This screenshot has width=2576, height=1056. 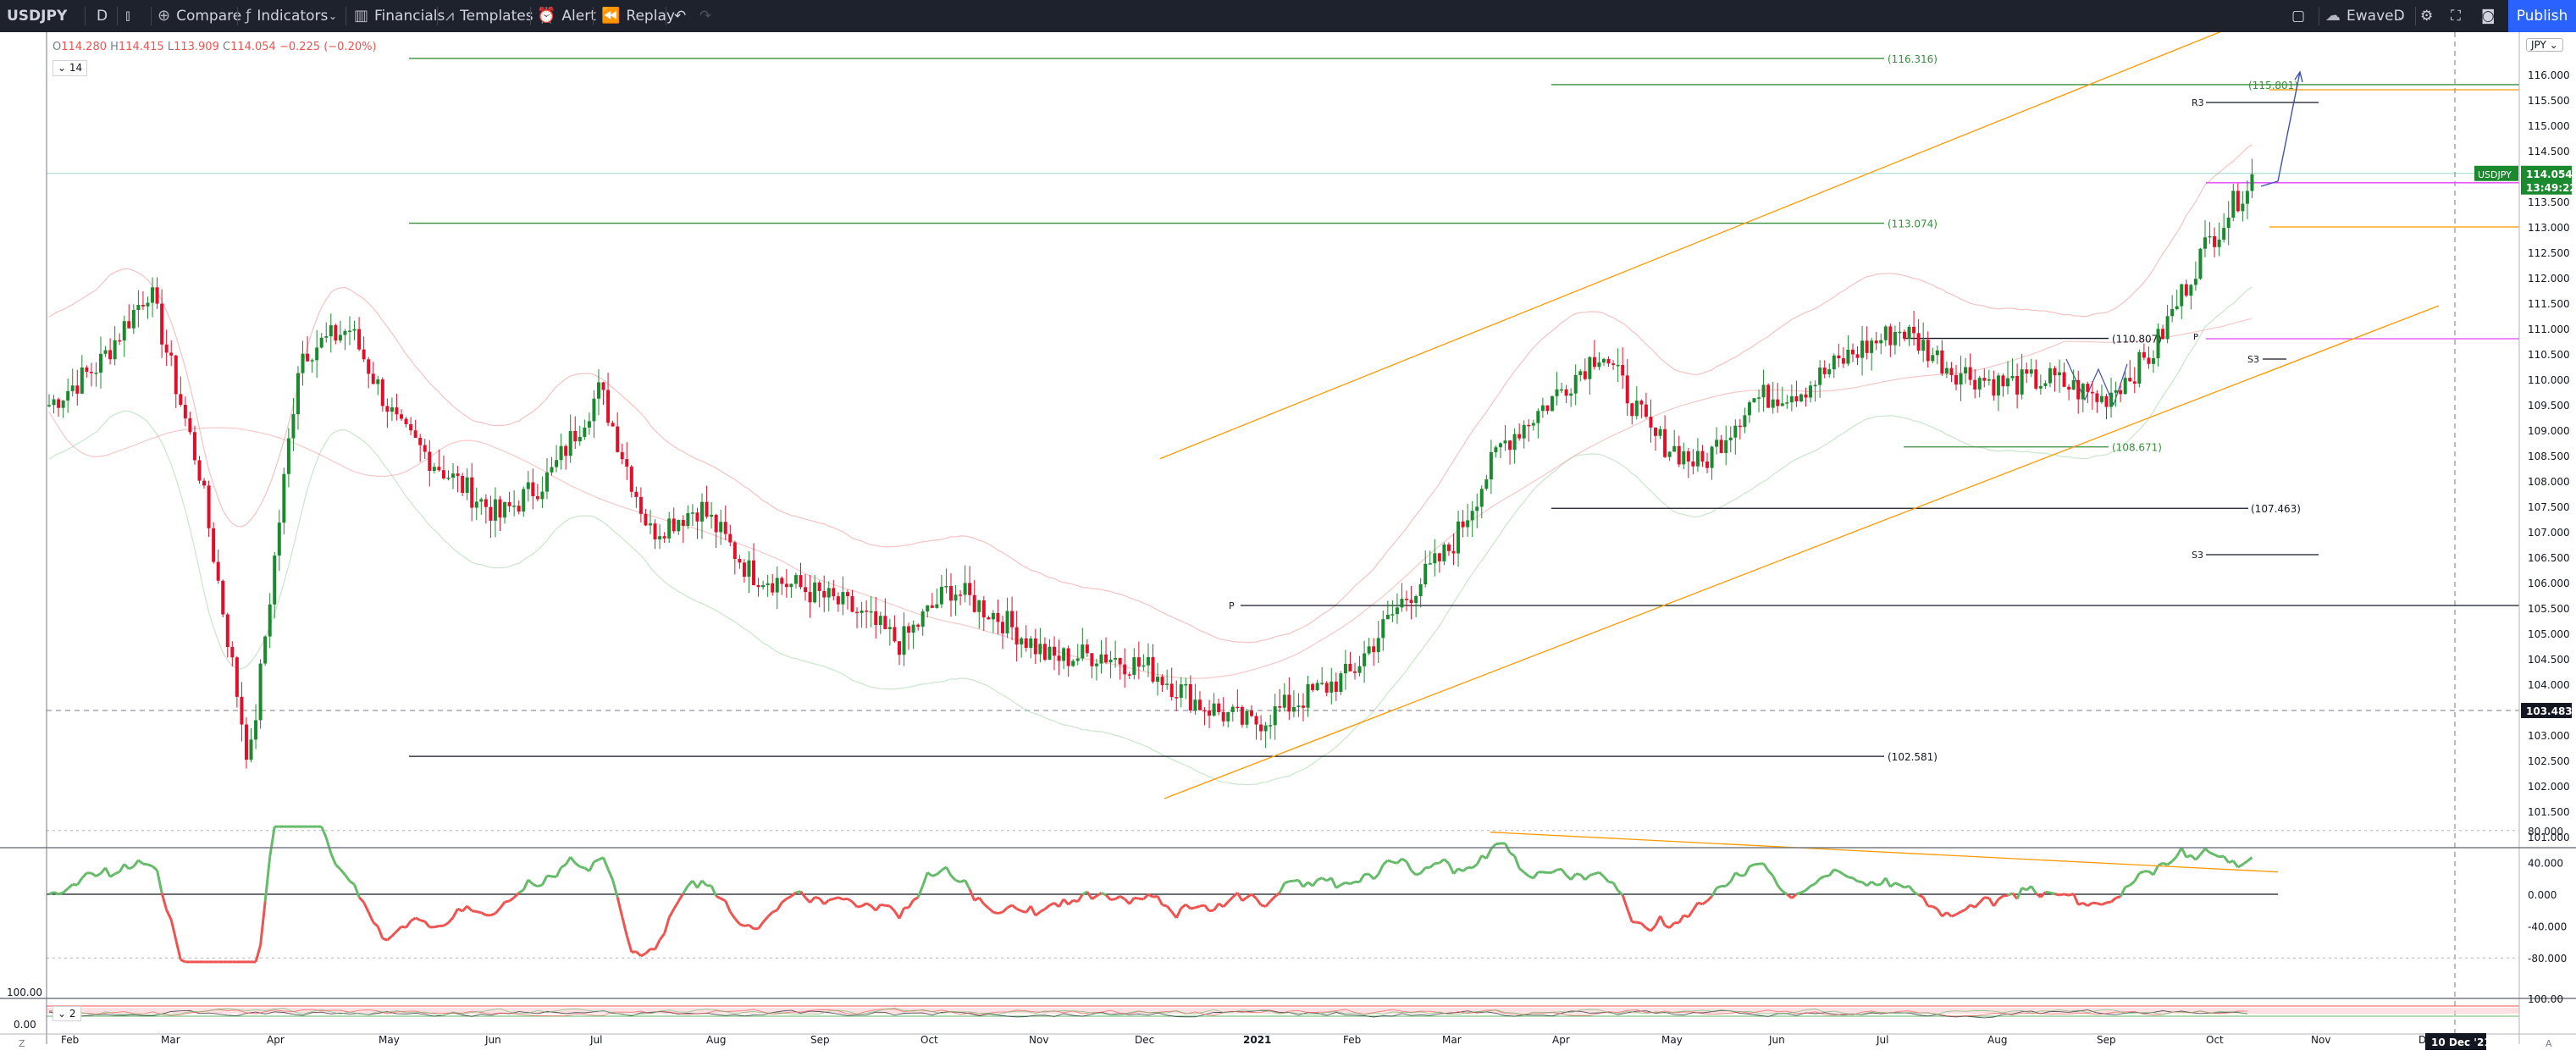 What do you see at coordinates (2544, 45) in the screenshot?
I see `currency-selector: JPY ⌄` at bounding box center [2544, 45].